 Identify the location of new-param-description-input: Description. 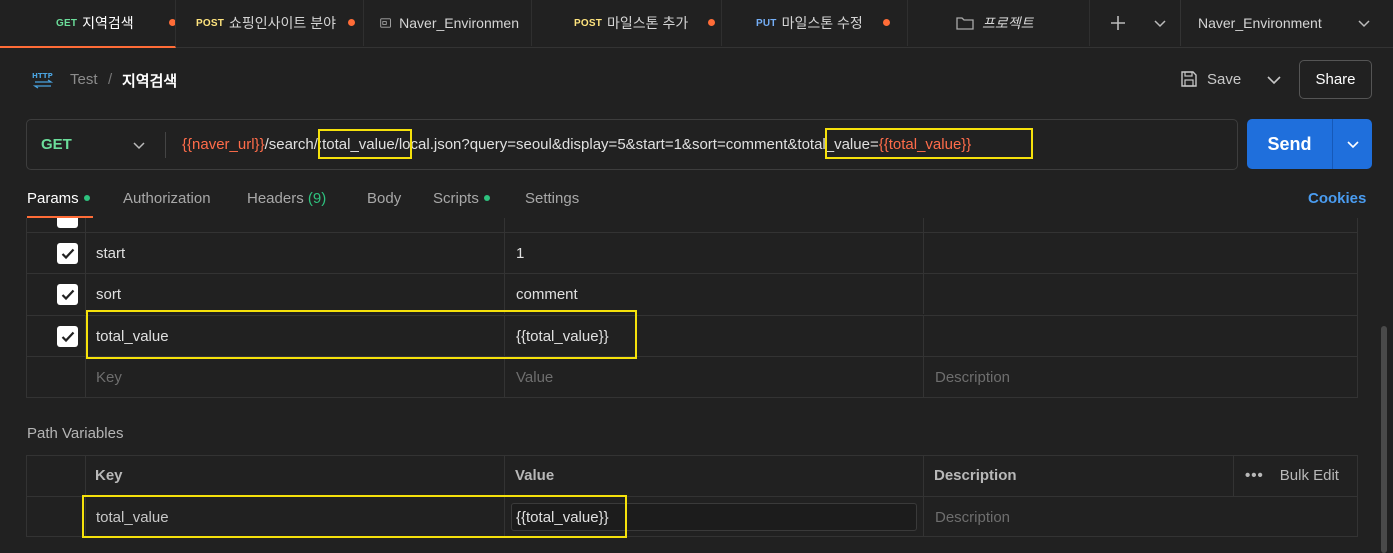
(972, 377).